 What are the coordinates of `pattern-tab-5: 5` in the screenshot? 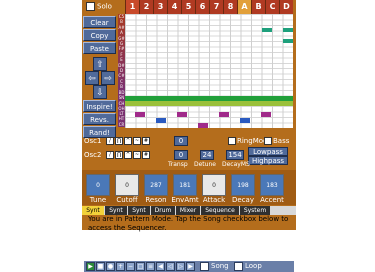 It's located at (188, 7).